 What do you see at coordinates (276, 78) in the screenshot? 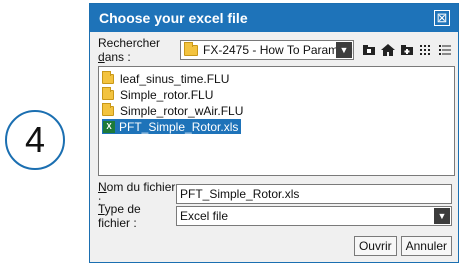
I see `list-item: leaf_sinus_time.FLU` at bounding box center [276, 78].